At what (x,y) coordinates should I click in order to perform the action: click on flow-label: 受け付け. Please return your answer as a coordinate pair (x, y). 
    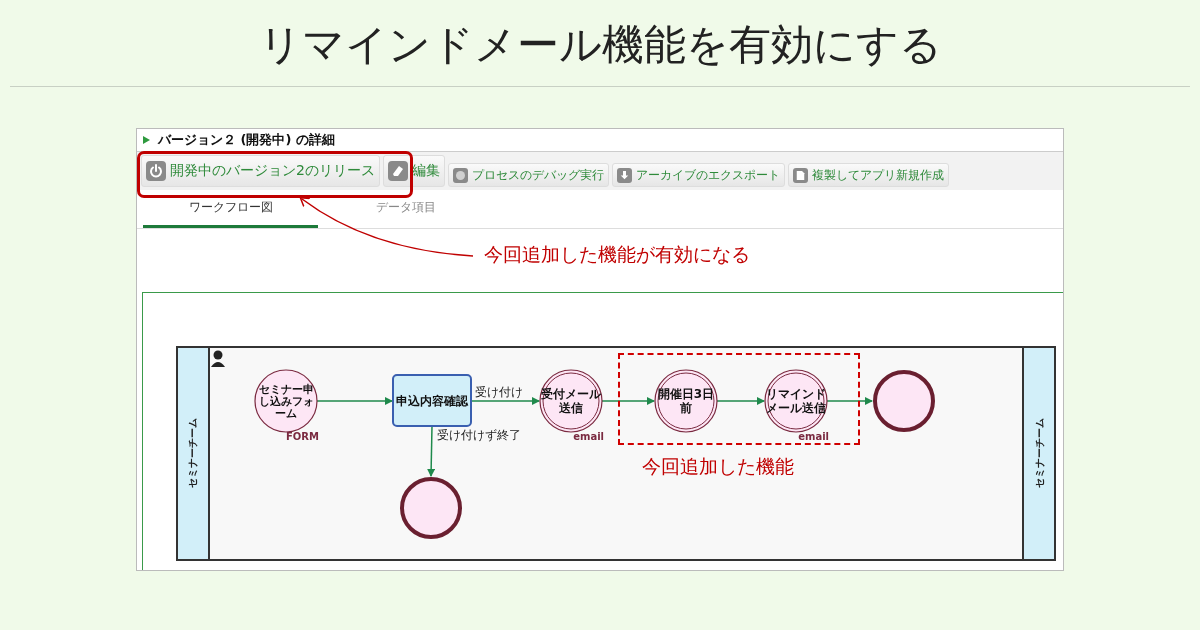
    Looking at the image, I should click on (499, 392).